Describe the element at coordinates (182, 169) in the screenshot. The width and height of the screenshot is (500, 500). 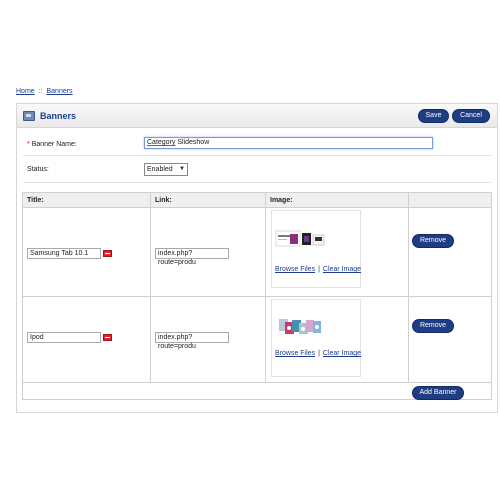
I see `chevron-down-icon: ▼` at that location.